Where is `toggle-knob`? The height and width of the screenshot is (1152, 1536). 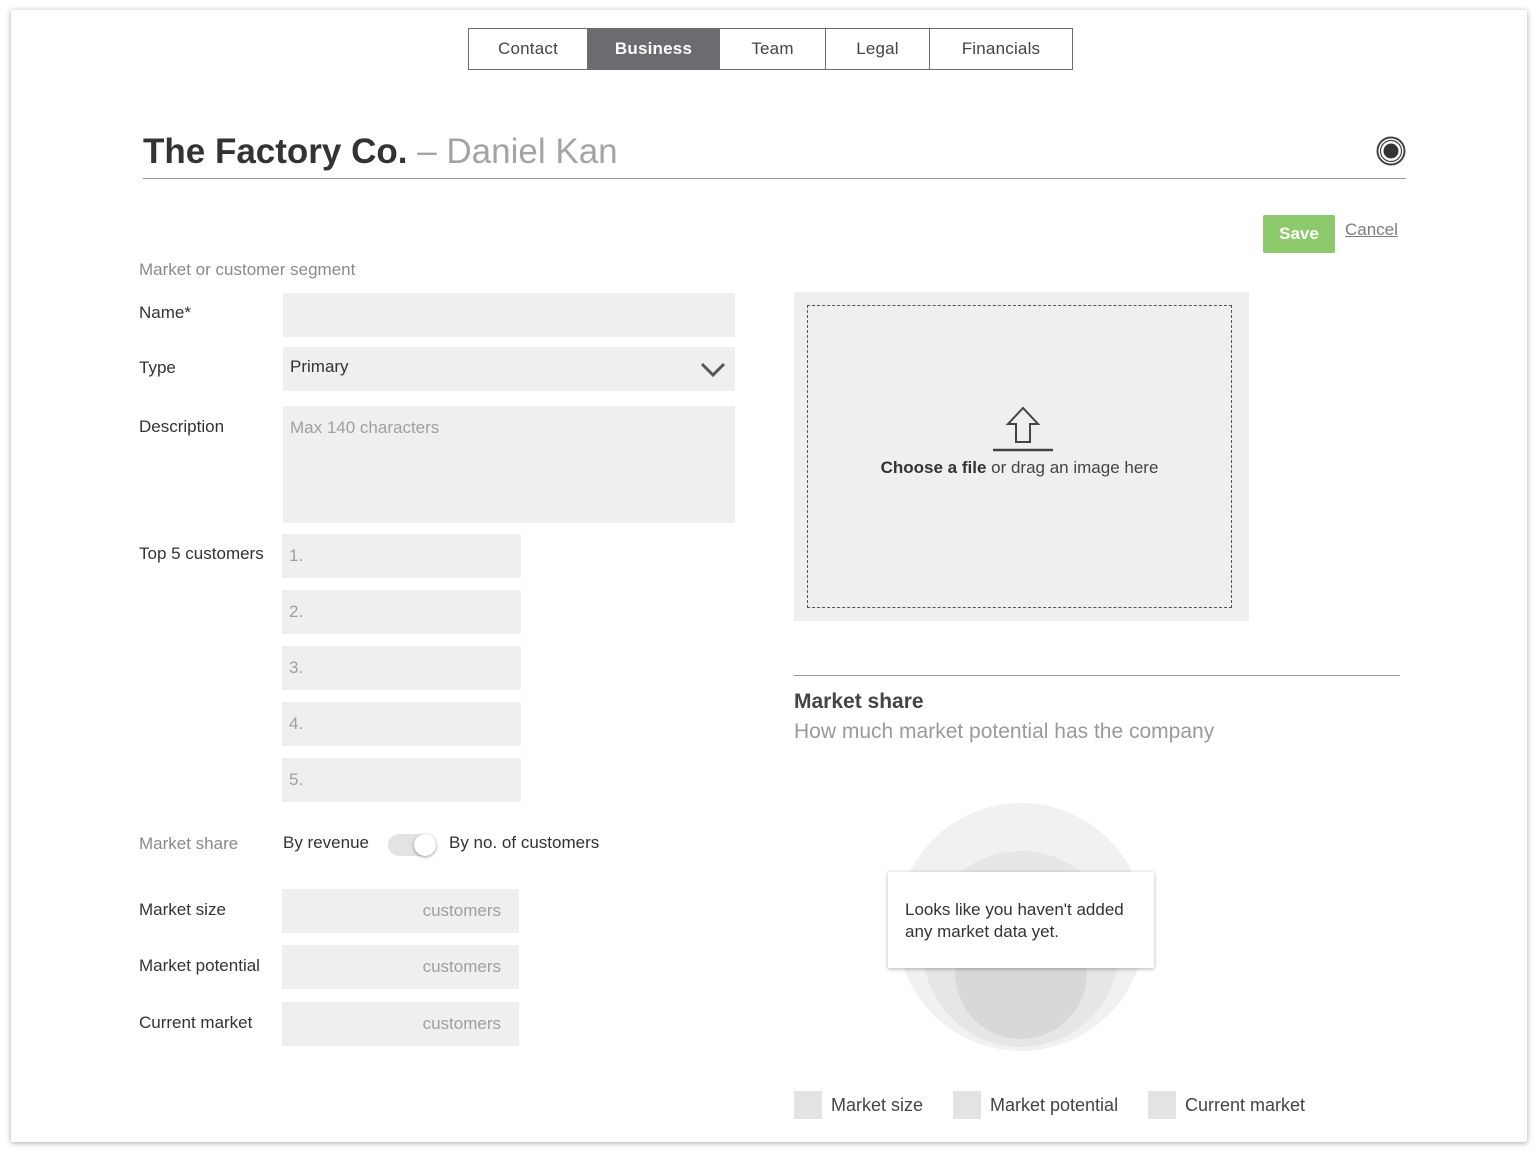
toggle-knob is located at coordinates (425, 845).